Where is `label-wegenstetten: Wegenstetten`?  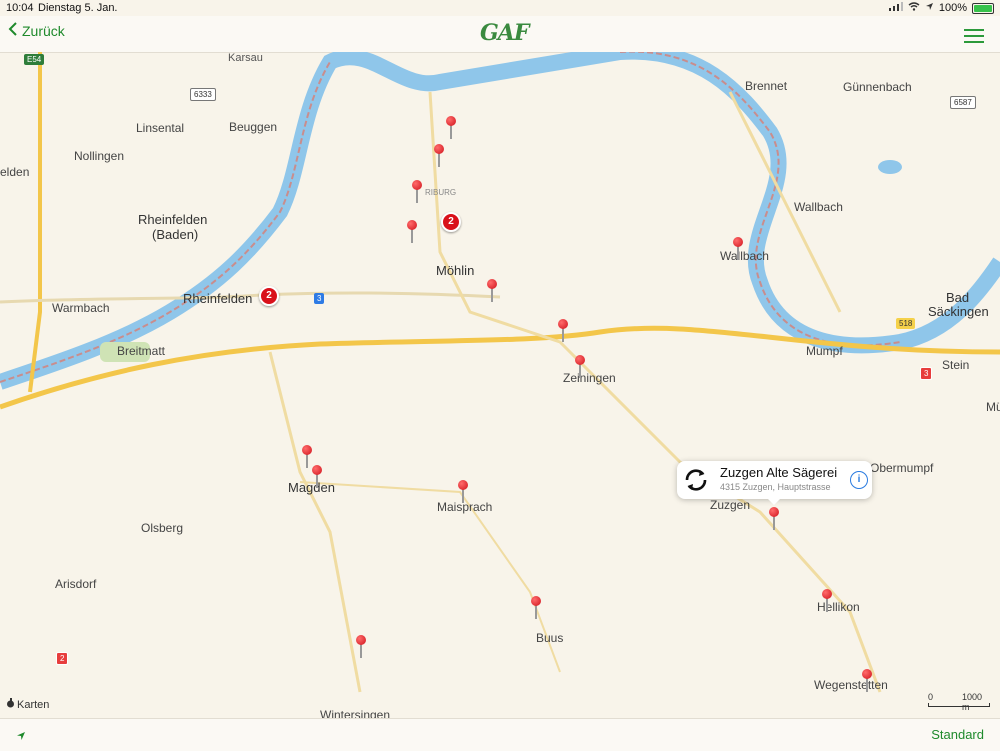 label-wegenstetten: Wegenstetten is located at coordinates (851, 685).